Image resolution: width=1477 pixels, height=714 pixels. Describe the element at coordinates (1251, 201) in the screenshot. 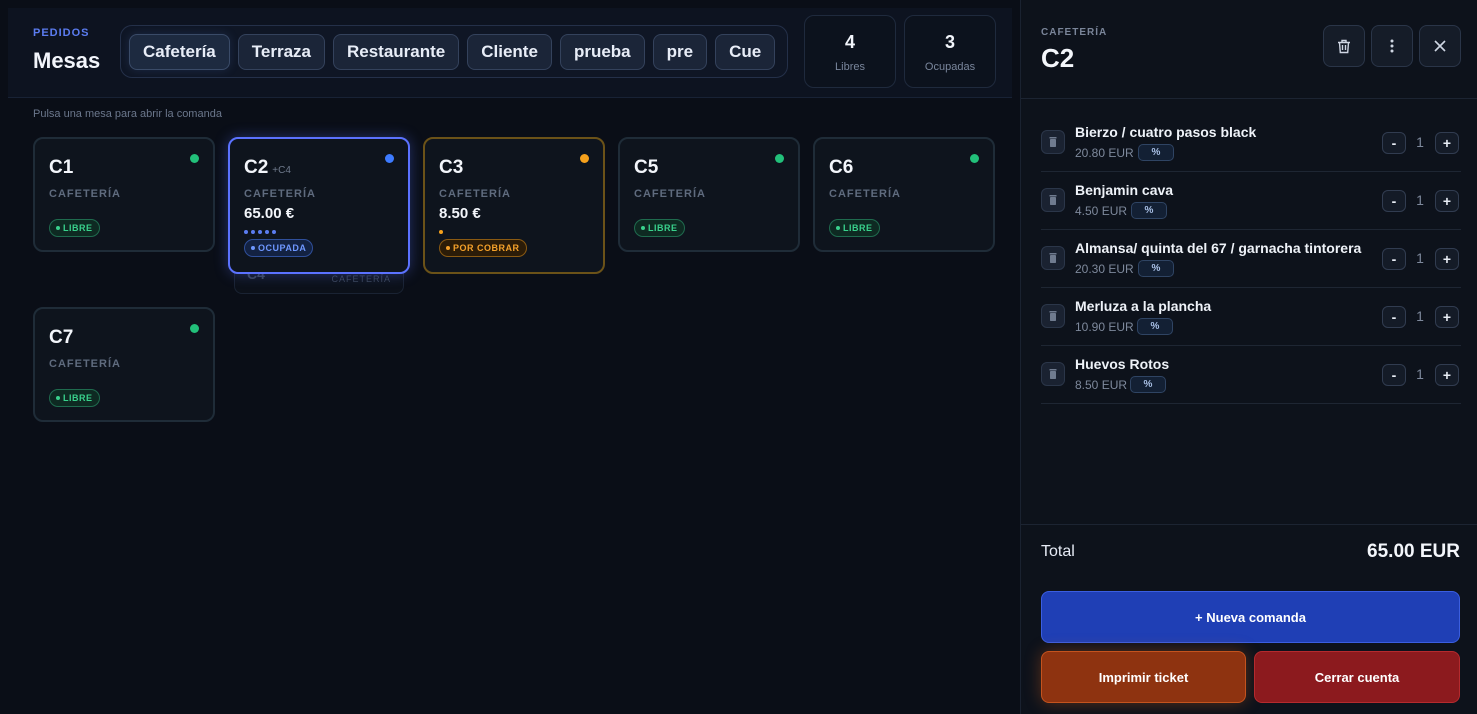

I see `order-item: Benjamin cava 4.50 EUR % - 1 +` at that location.